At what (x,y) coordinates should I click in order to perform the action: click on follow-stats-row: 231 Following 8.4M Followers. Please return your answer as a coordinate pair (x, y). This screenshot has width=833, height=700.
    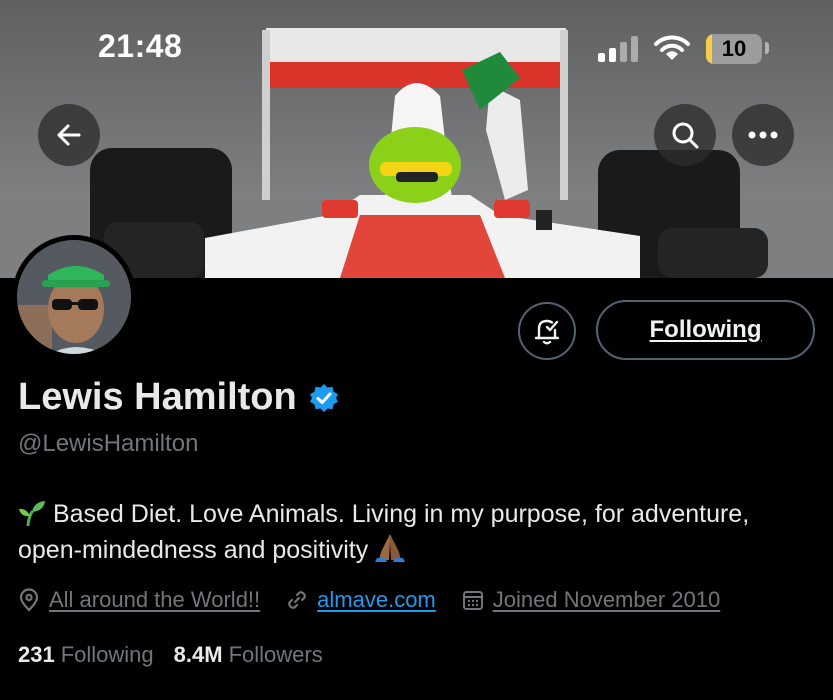
    Looking at the image, I should click on (180, 655).